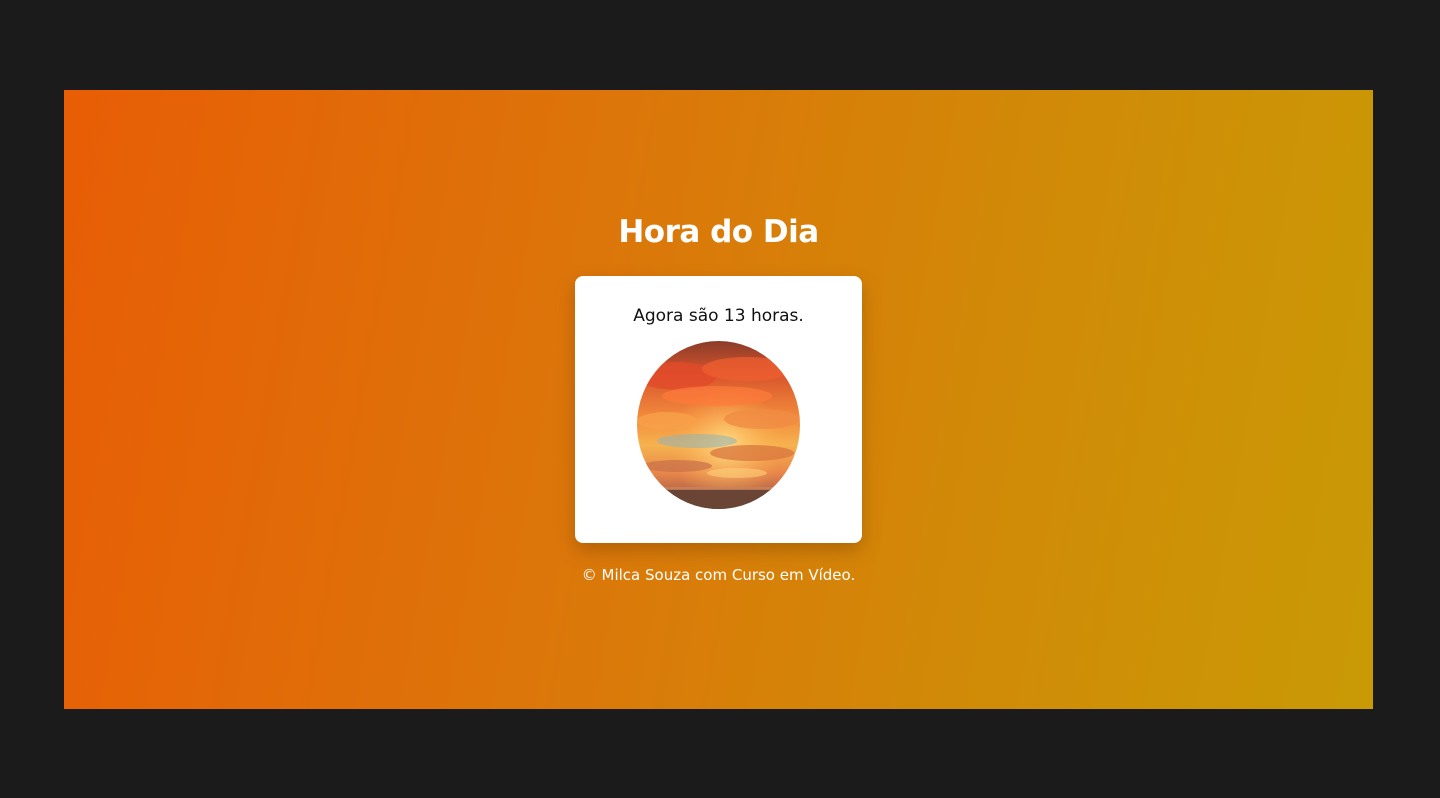 This screenshot has width=1440, height=798. I want to click on time-card: Agora são 13 horas., so click(718, 409).